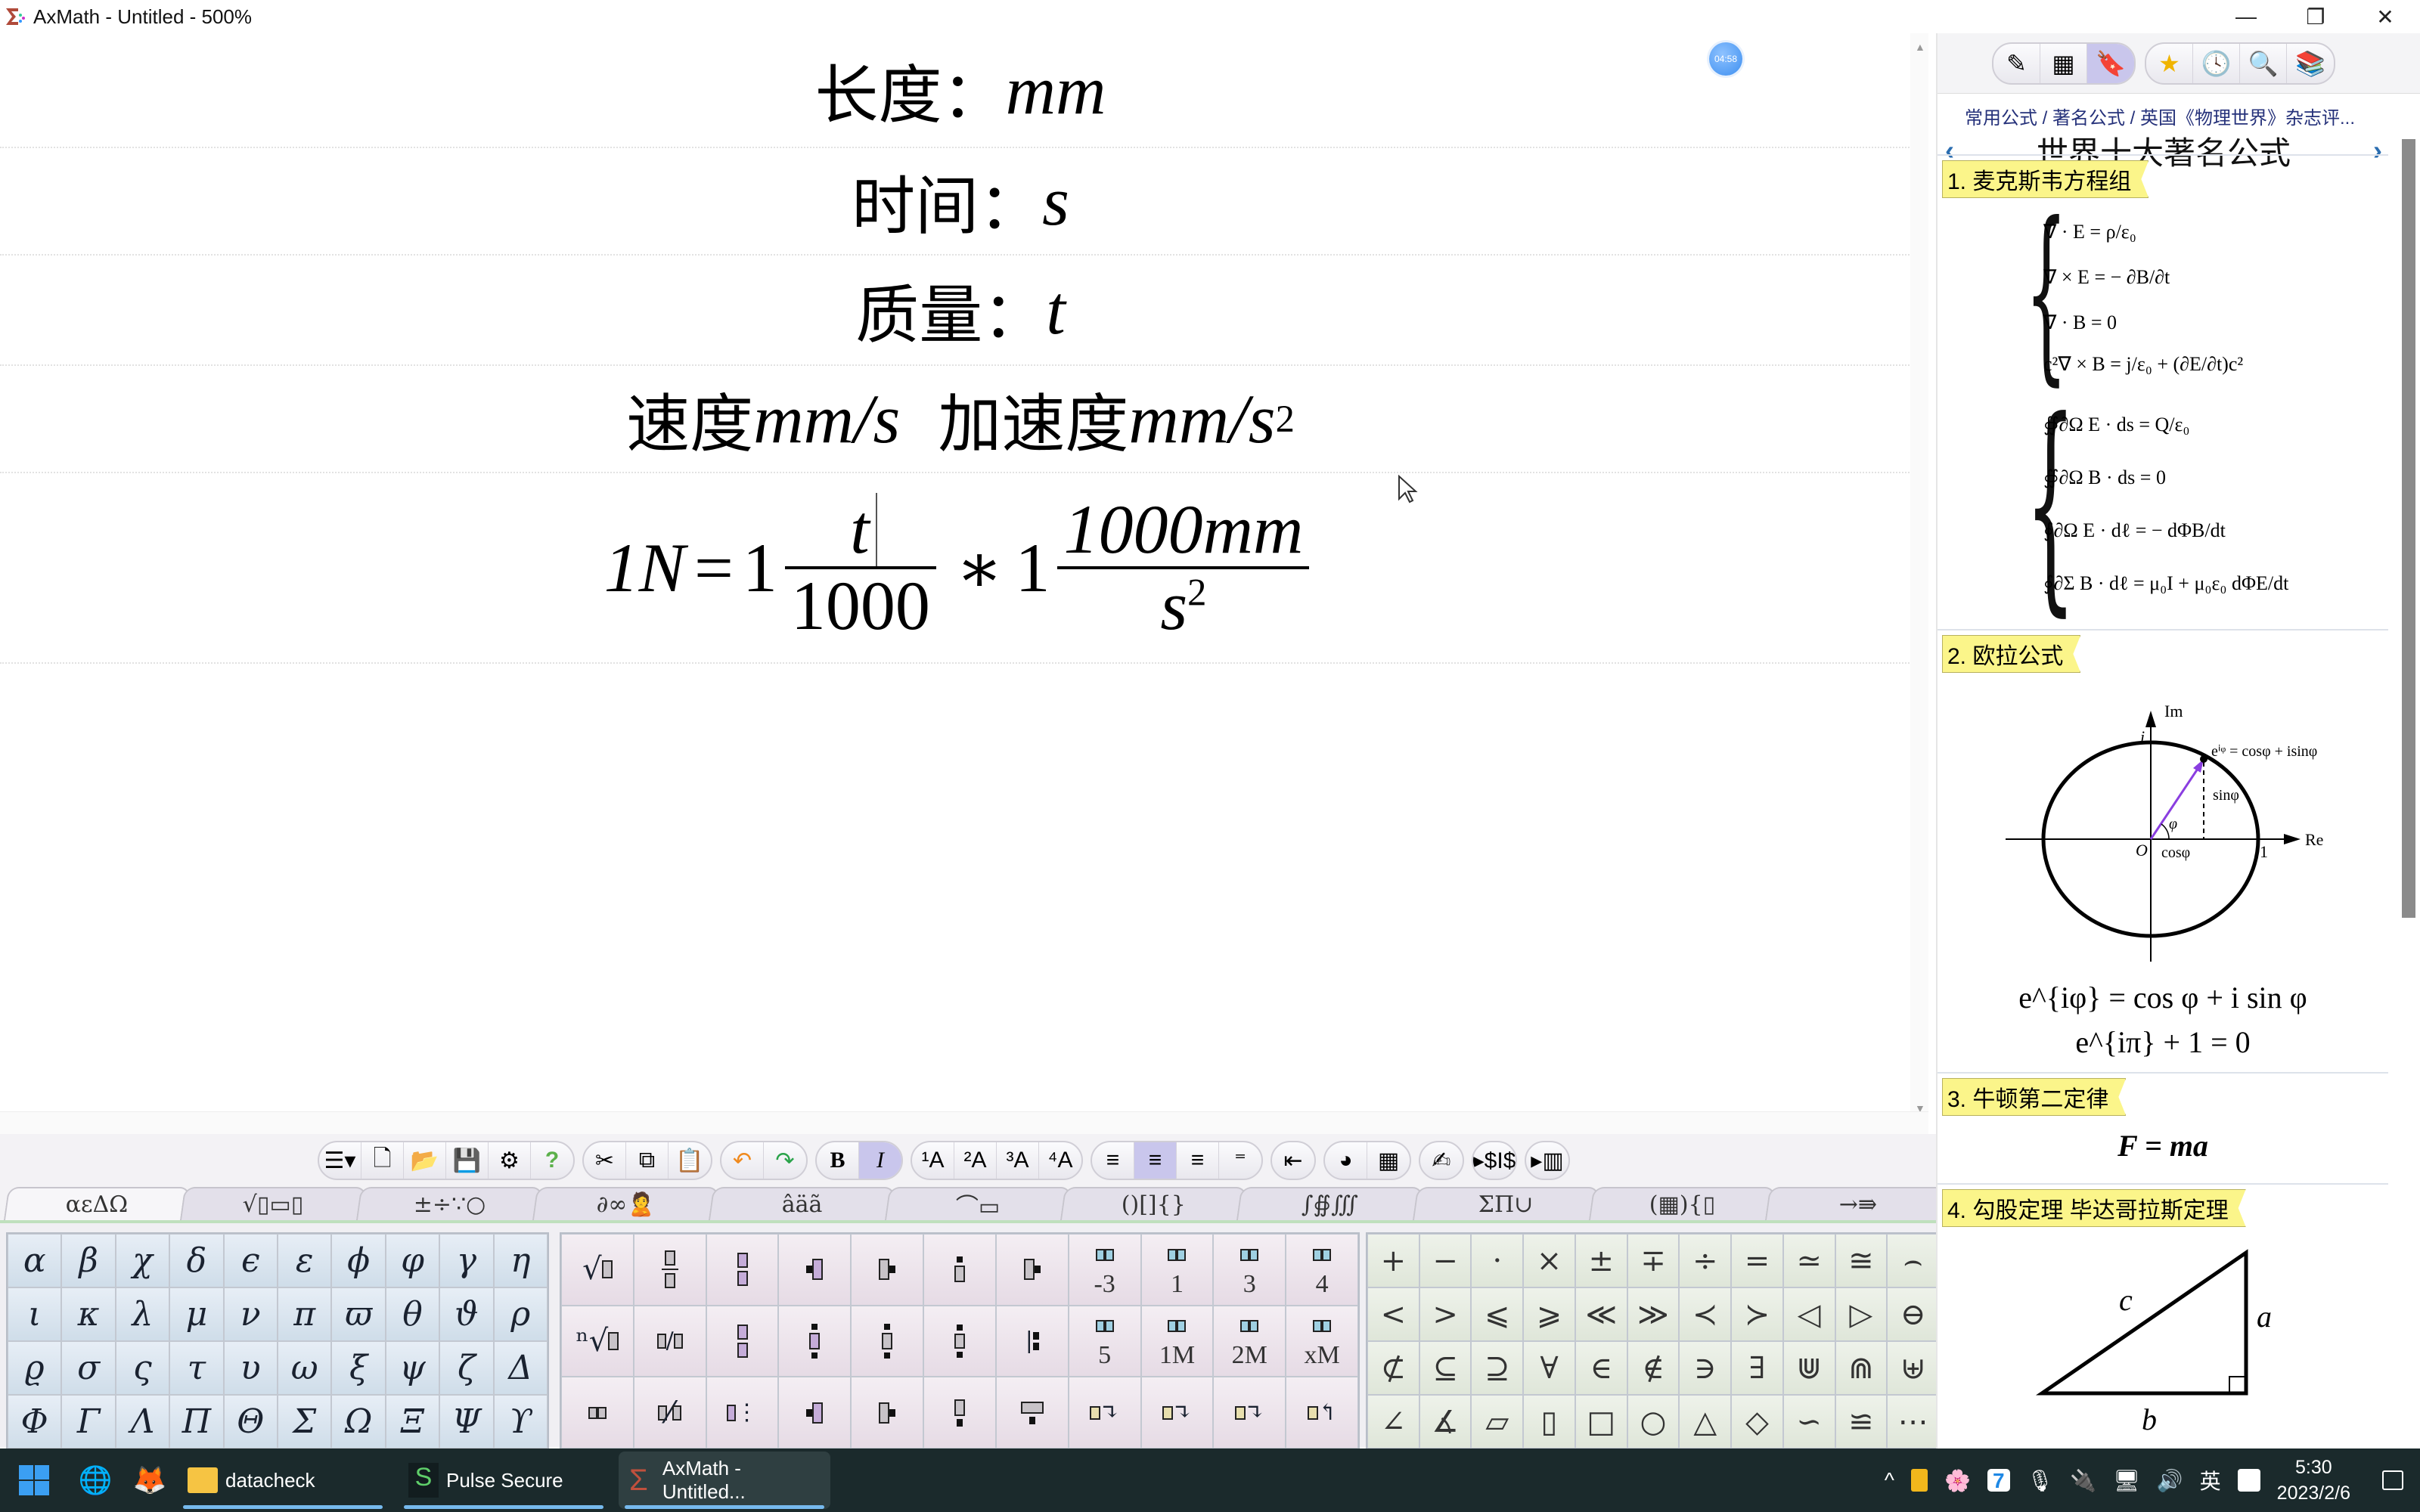  I want to click on template-button: 1M, so click(1177, 1341).